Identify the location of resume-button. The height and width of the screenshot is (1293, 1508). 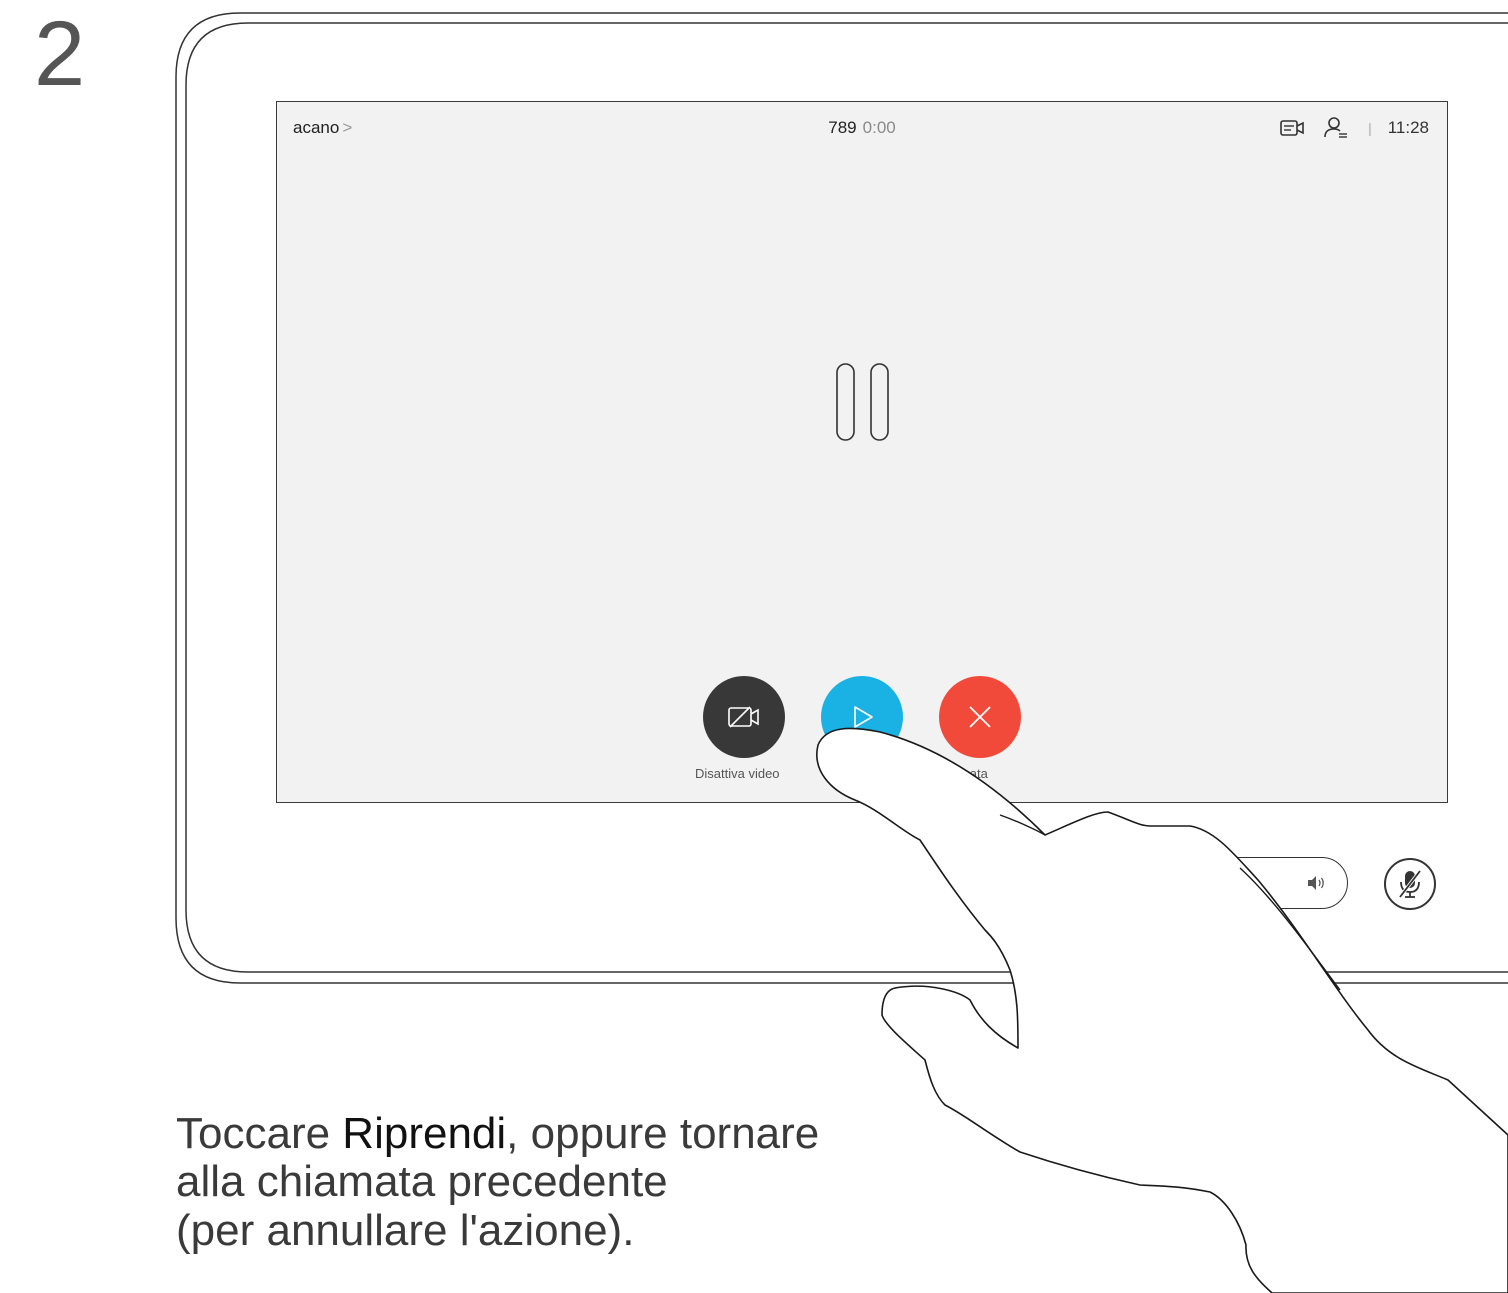
(862, 717).